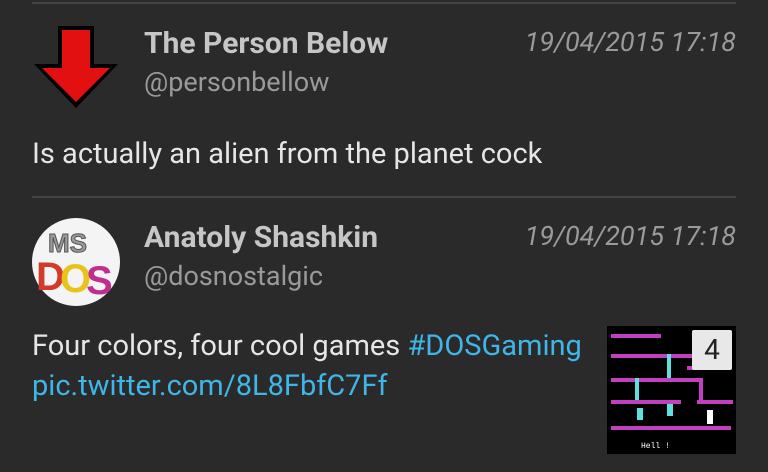 This screenshot has width=768, height=472. I want to click on user-handle: @personbellow, so click(236, 82).